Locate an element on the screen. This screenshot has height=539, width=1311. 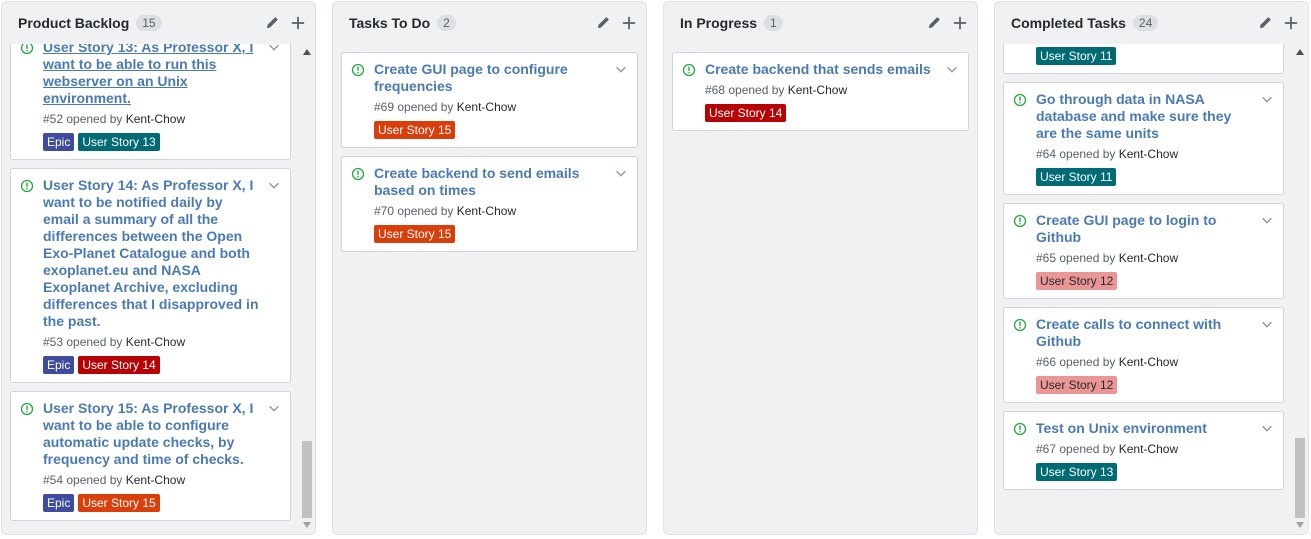
issue-title-link: Create calls to connect with Github is located at coordinates (1144, 333).